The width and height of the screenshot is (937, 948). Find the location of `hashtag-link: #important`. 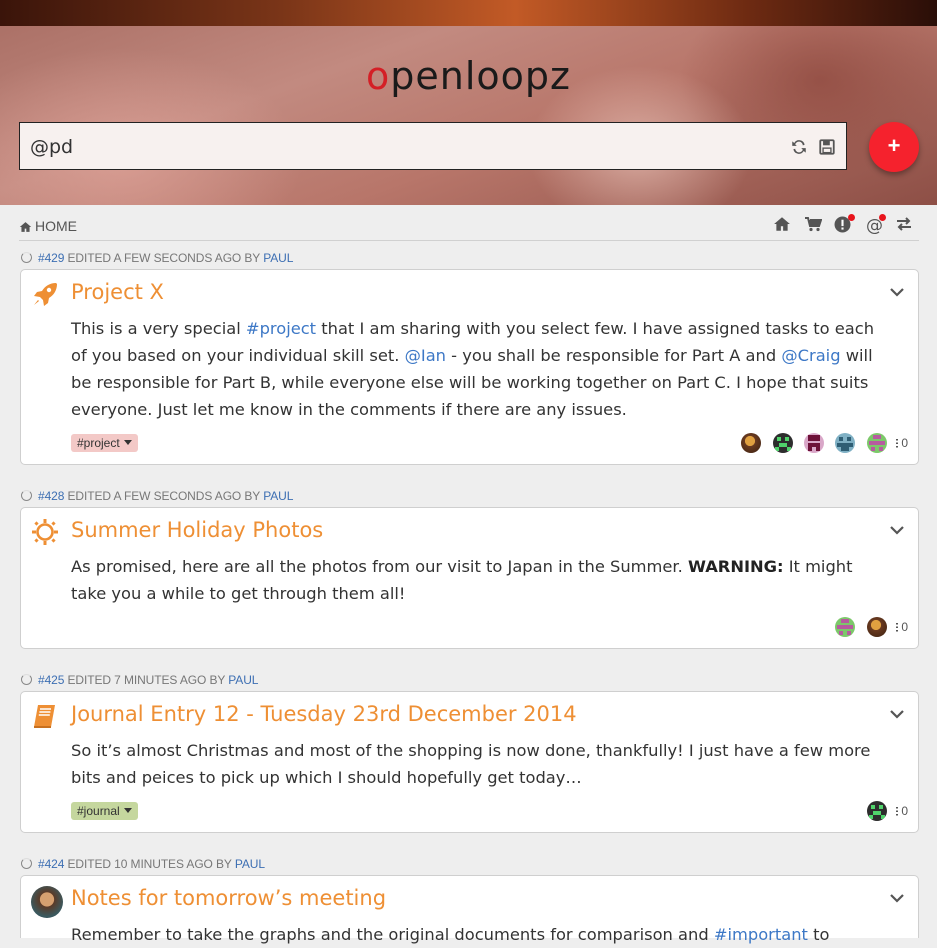

hashtag-link: #important is located at coordinates (761, 934).